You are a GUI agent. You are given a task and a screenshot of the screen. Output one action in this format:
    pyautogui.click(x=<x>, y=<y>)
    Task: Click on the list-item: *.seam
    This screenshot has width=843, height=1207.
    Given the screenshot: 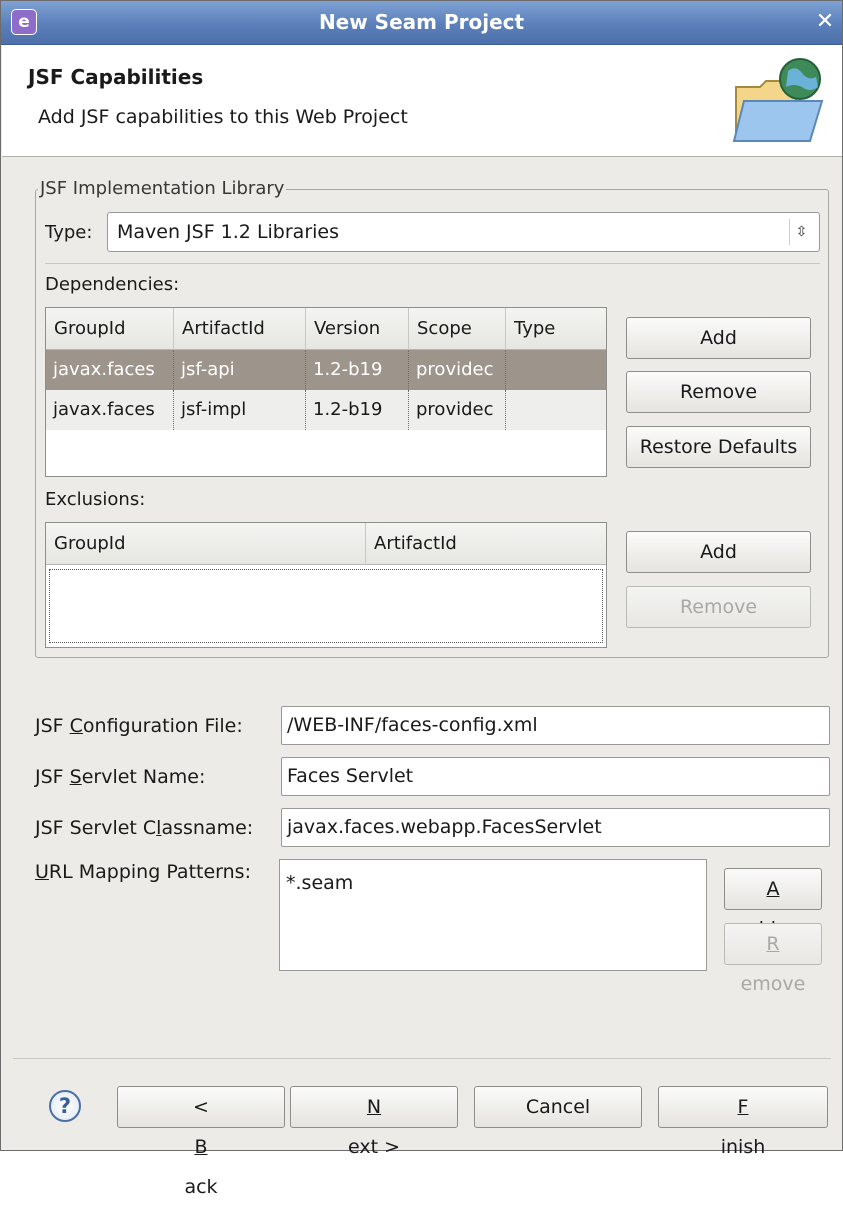 What is the action you would take?
    pyautogui.click(x=496, y=883)
    